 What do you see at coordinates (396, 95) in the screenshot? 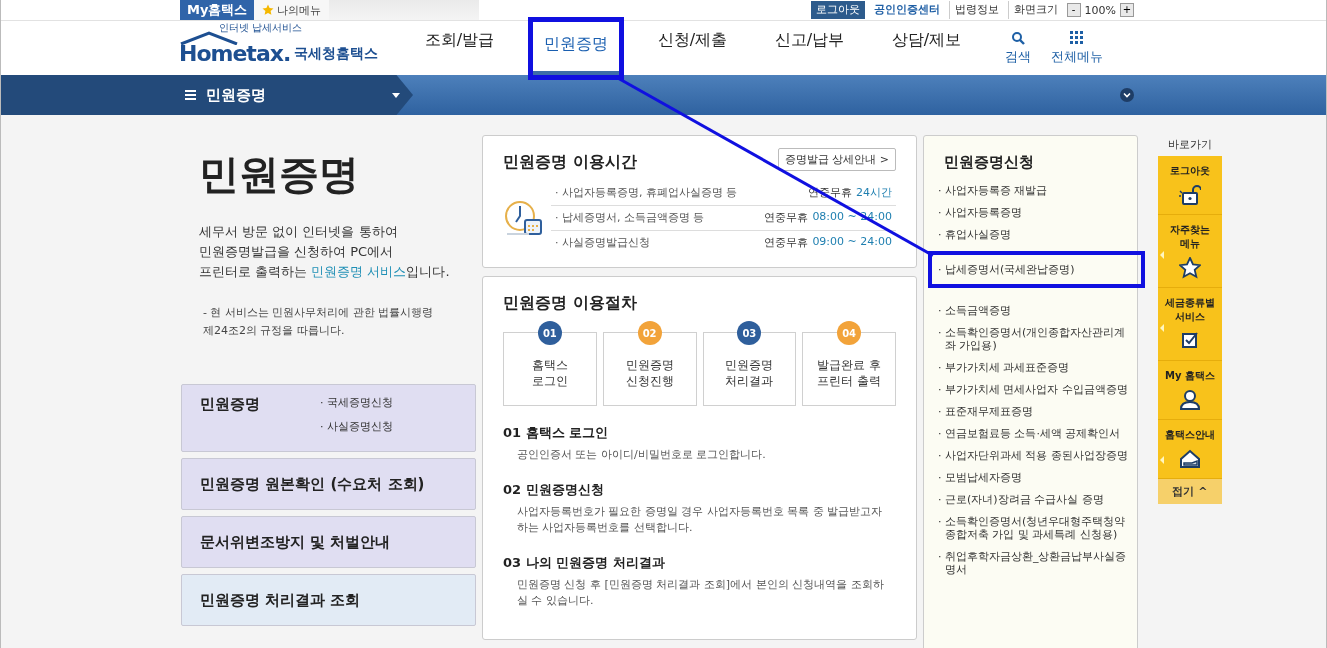
I see `caret-icon` at bounding box center [396, 95].